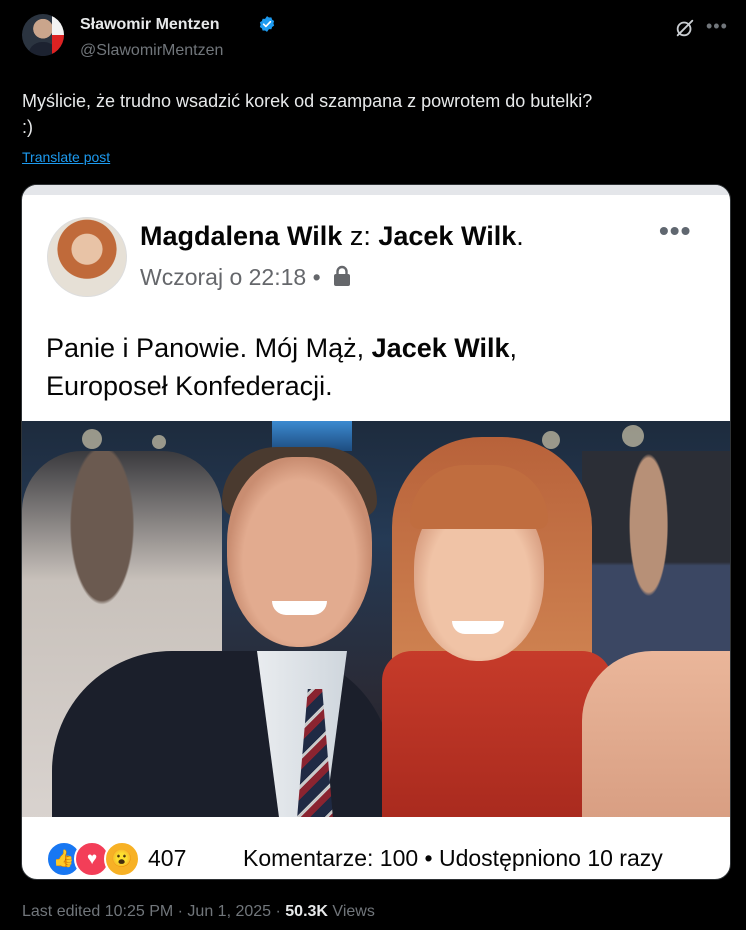 The image size is (746, 930). What do you see at coordinates (150, 25) in the screenshot?
I see `author-name: Sławomir Mentzen` at bounding box center [150, 25].